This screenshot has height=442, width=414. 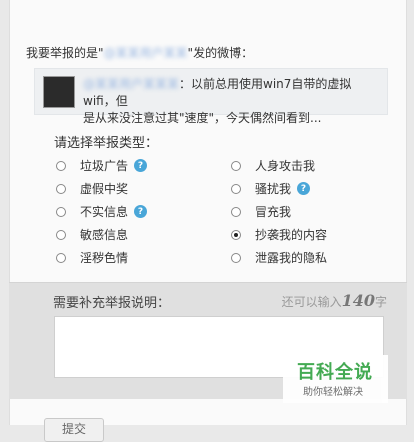 I want to click on option-privacy-leak: 泄露我的隐私, so click(x=279, y=257).